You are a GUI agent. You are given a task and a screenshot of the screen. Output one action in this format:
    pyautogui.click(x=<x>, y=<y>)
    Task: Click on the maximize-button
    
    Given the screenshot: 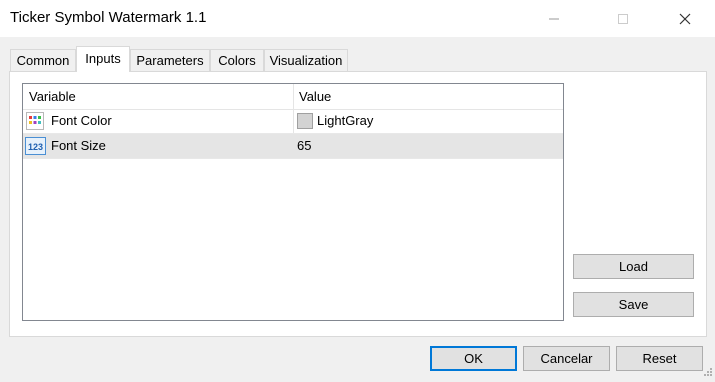 What is the action you would take?
    pyautogui.click(x=623, y=18)
    